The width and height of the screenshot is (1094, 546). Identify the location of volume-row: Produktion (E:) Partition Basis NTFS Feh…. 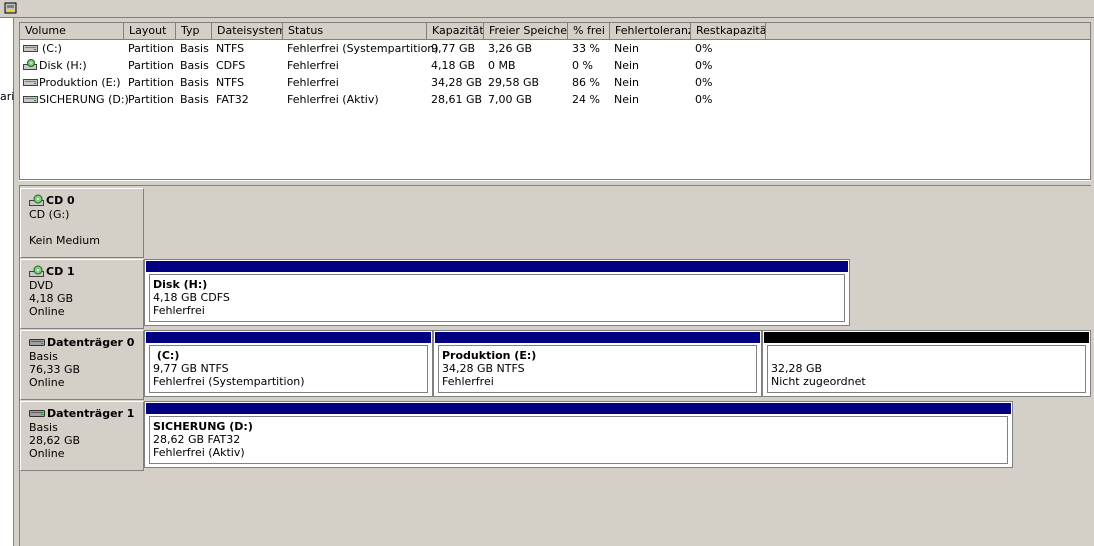
(555, 82).